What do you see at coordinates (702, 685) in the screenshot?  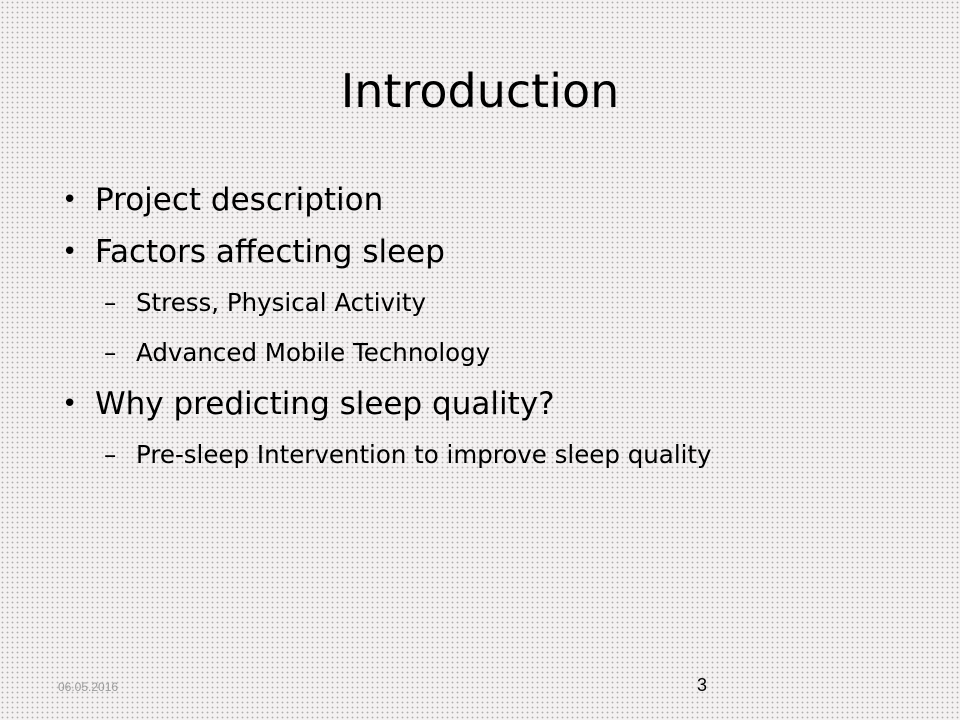 I see `page-number: 3` at bounding box center [702, 685].